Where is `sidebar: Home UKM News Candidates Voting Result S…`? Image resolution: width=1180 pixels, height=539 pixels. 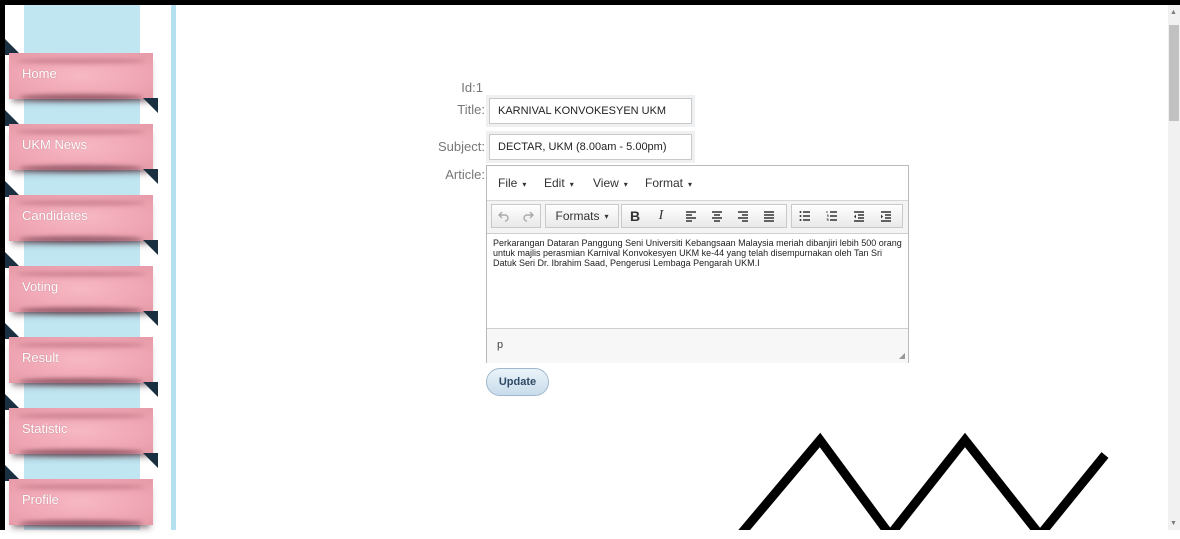
sidebar: Home UKM News Candidates Voting Result S… is located at coordinates (90, 267).